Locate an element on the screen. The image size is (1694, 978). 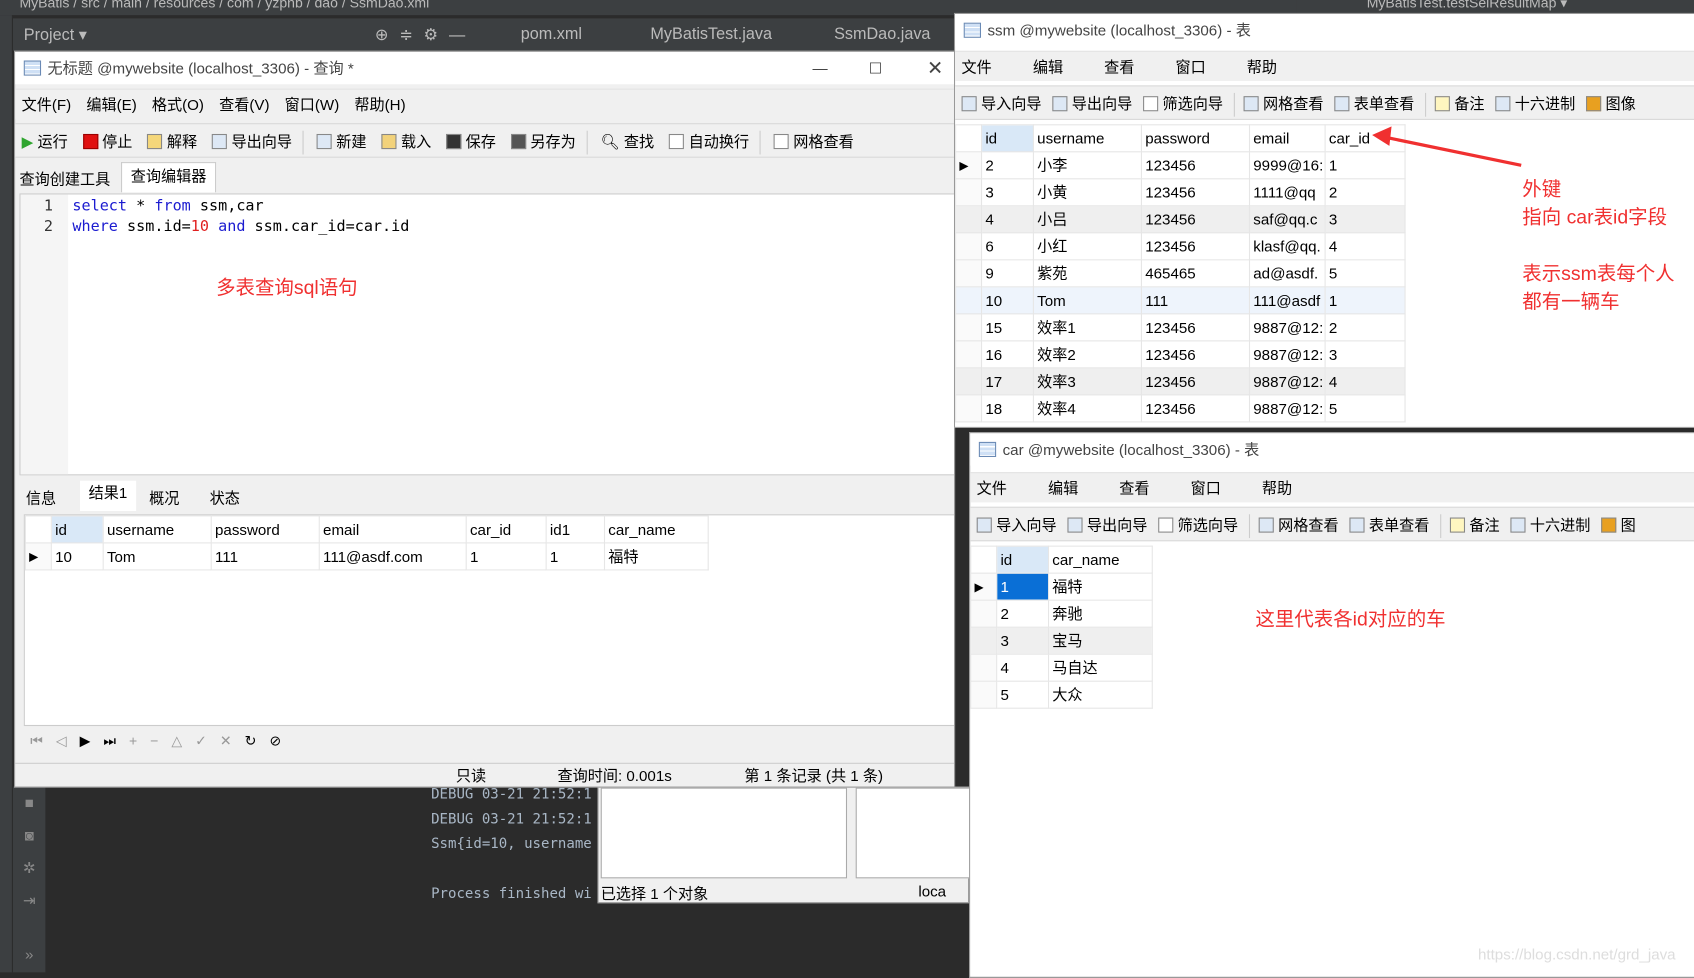
refresh-icon: ↻ is located at coordinates (257, 741).